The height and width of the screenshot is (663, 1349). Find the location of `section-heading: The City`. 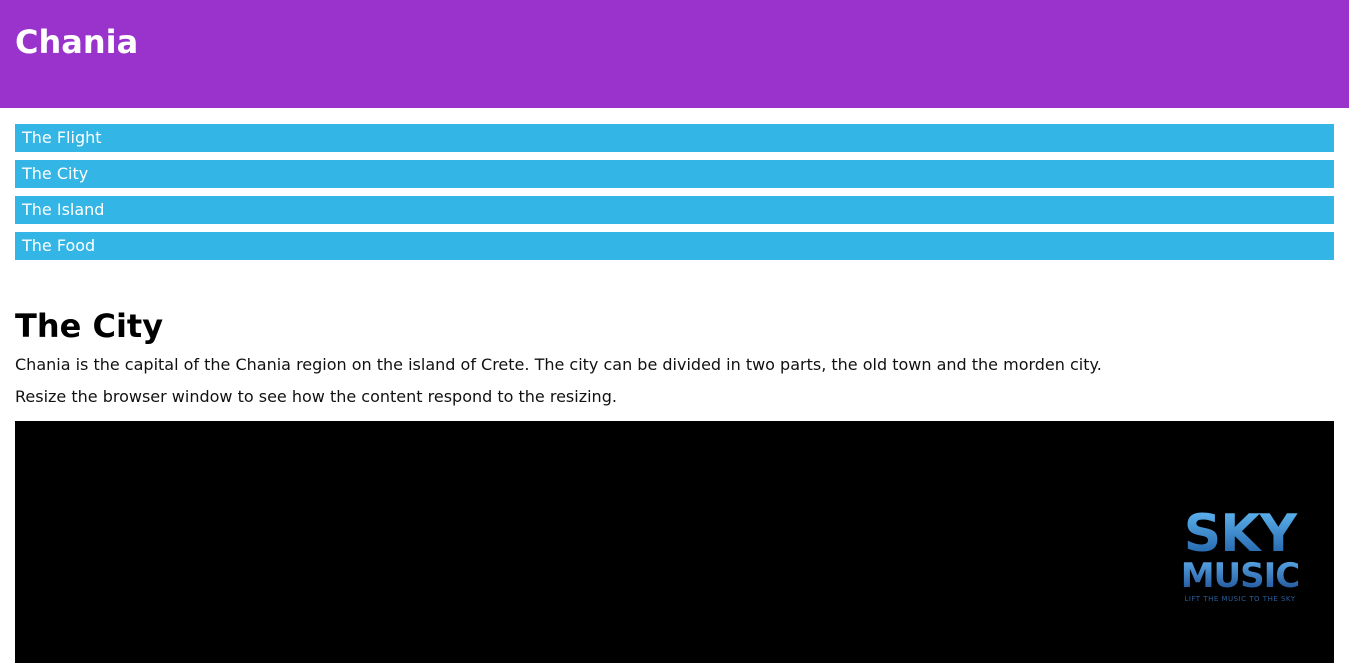

section-heading: The City is located at coordinates (89, 326).